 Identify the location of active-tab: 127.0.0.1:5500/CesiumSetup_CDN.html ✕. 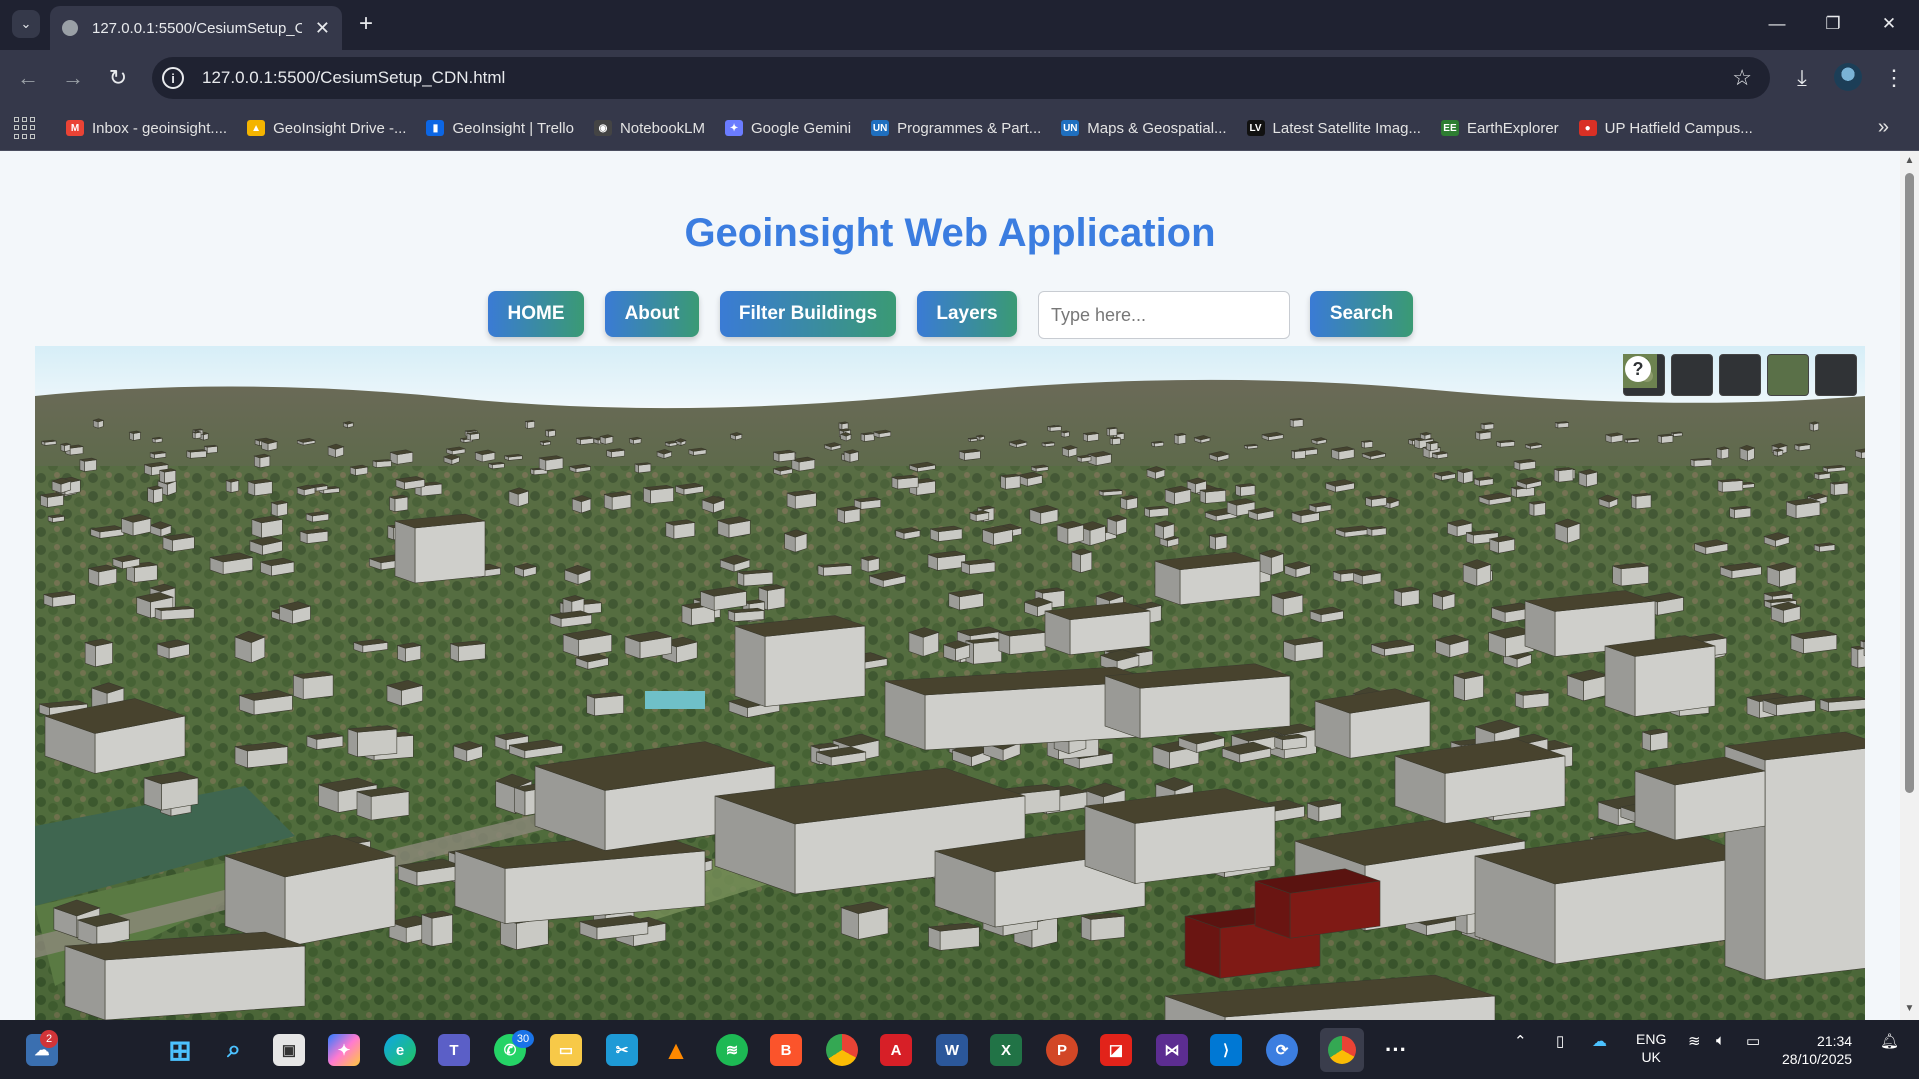
(196, 28).